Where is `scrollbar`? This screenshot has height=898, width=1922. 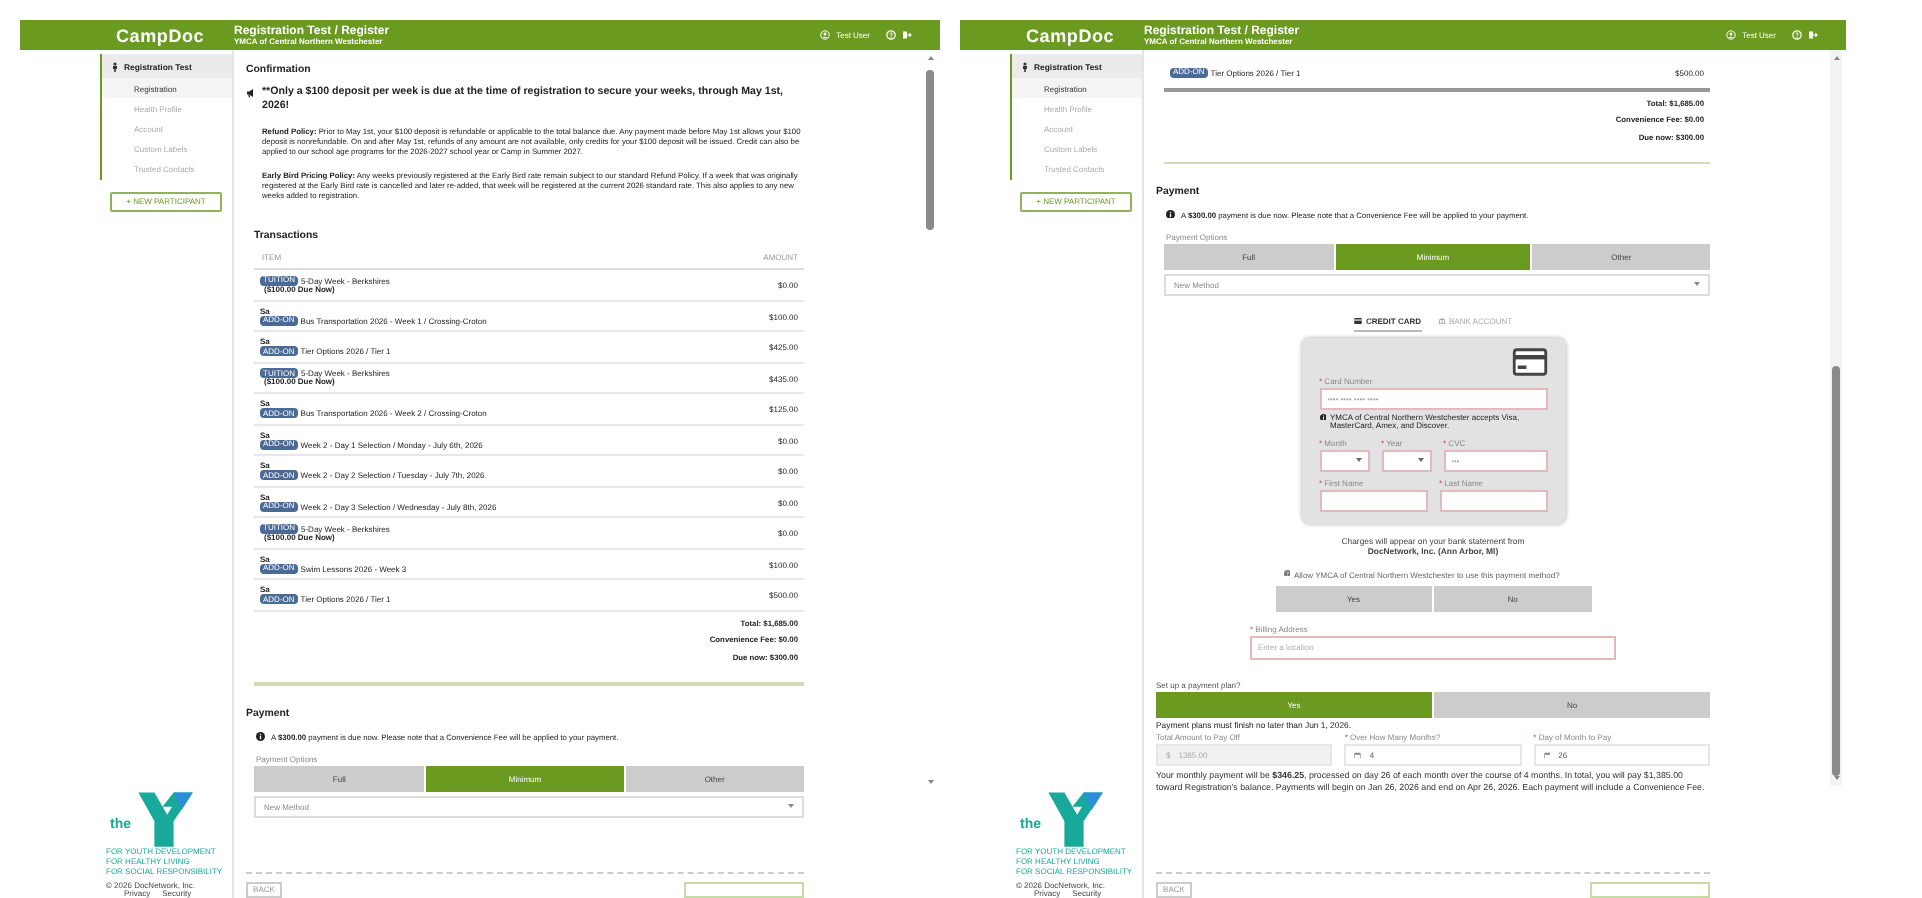
scrollbar is located at coordinates (1836, 418).